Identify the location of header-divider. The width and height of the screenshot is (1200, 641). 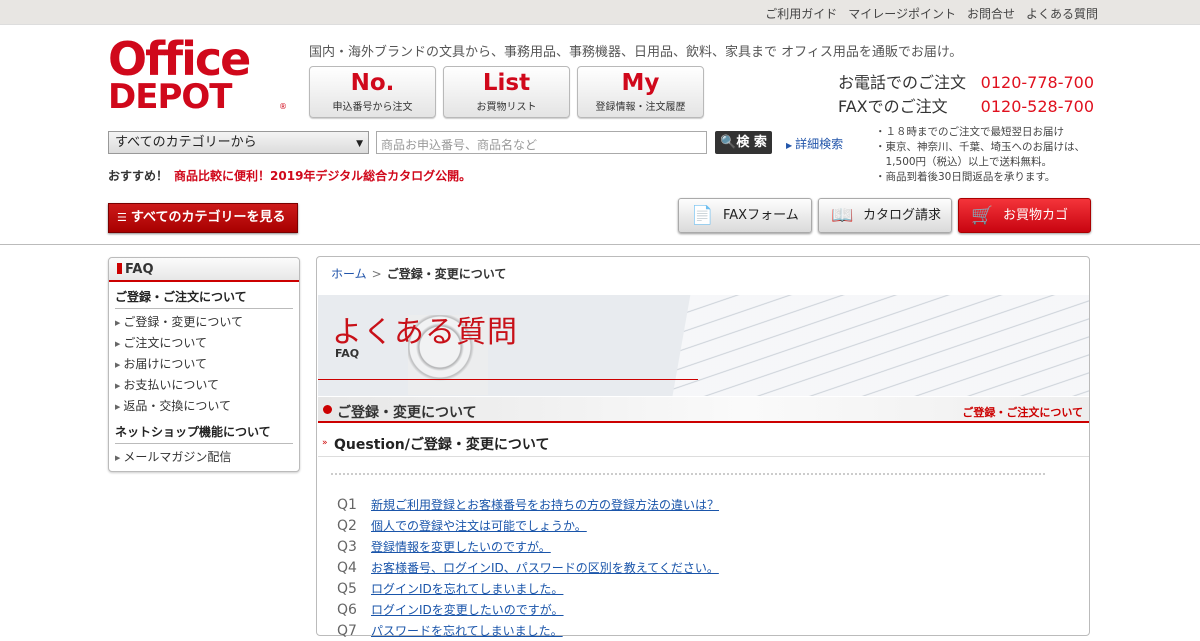
(600, 244).